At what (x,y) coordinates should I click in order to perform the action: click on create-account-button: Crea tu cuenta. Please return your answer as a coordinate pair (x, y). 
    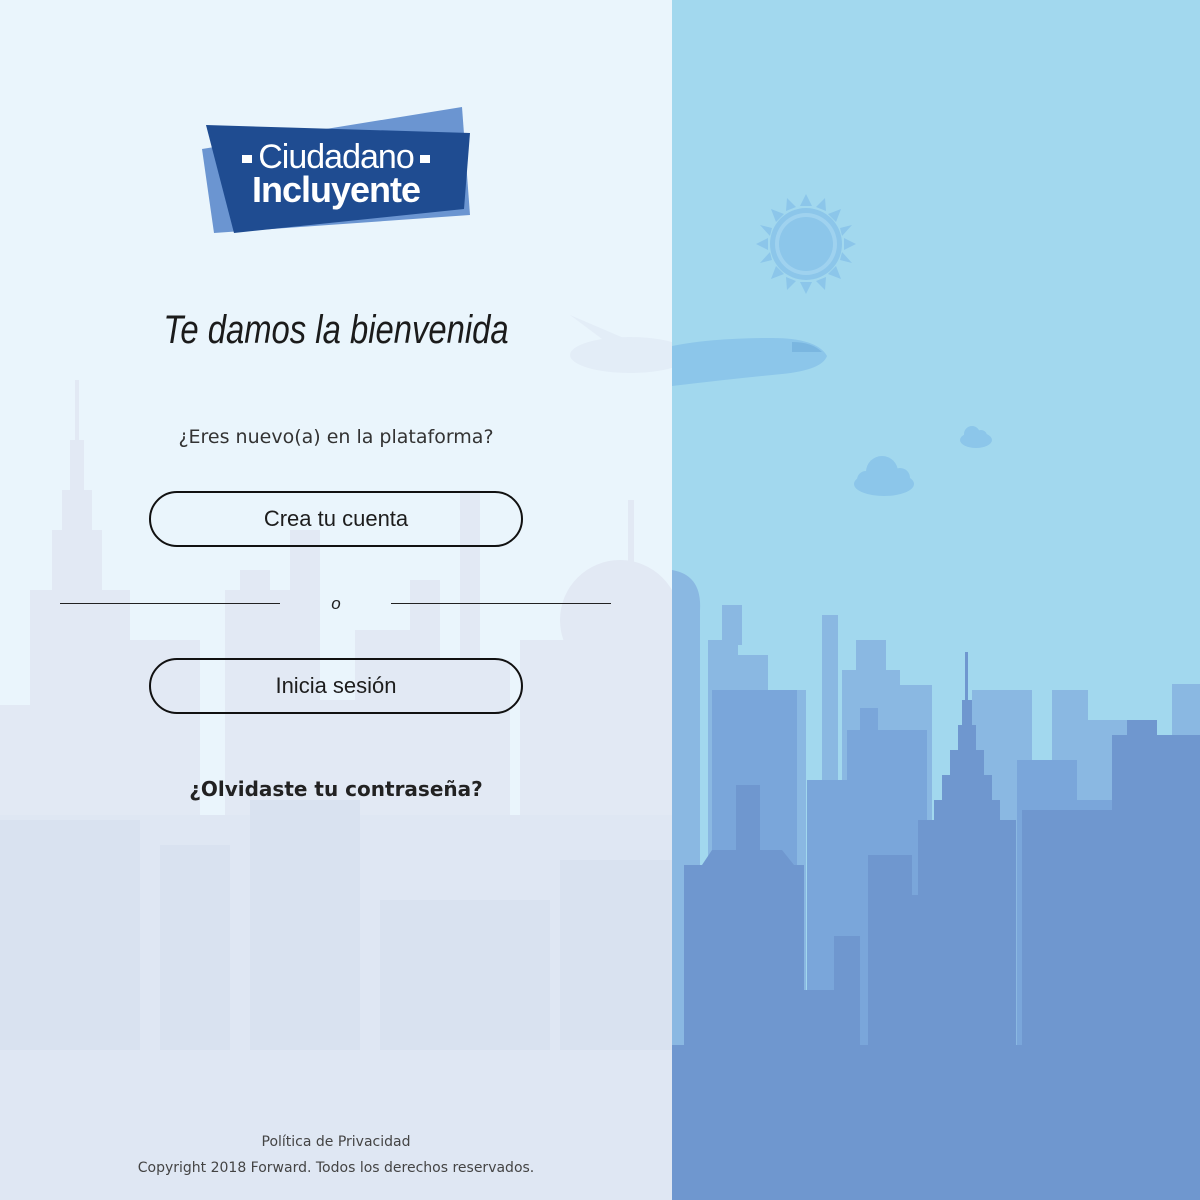
    Looking at the image, I should click on (336, 519).